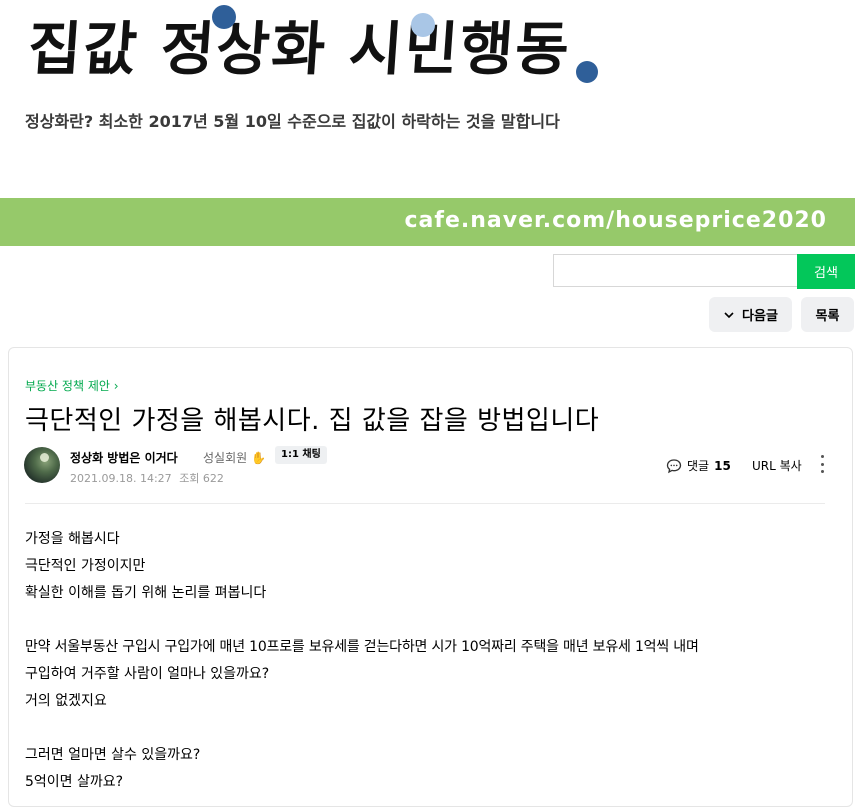 This screenshot has height=807, width=855. What do you see at coordinates (729, 314) in the screenshot?
I see `chevron-down-icon` at bounding box center [729, 314].